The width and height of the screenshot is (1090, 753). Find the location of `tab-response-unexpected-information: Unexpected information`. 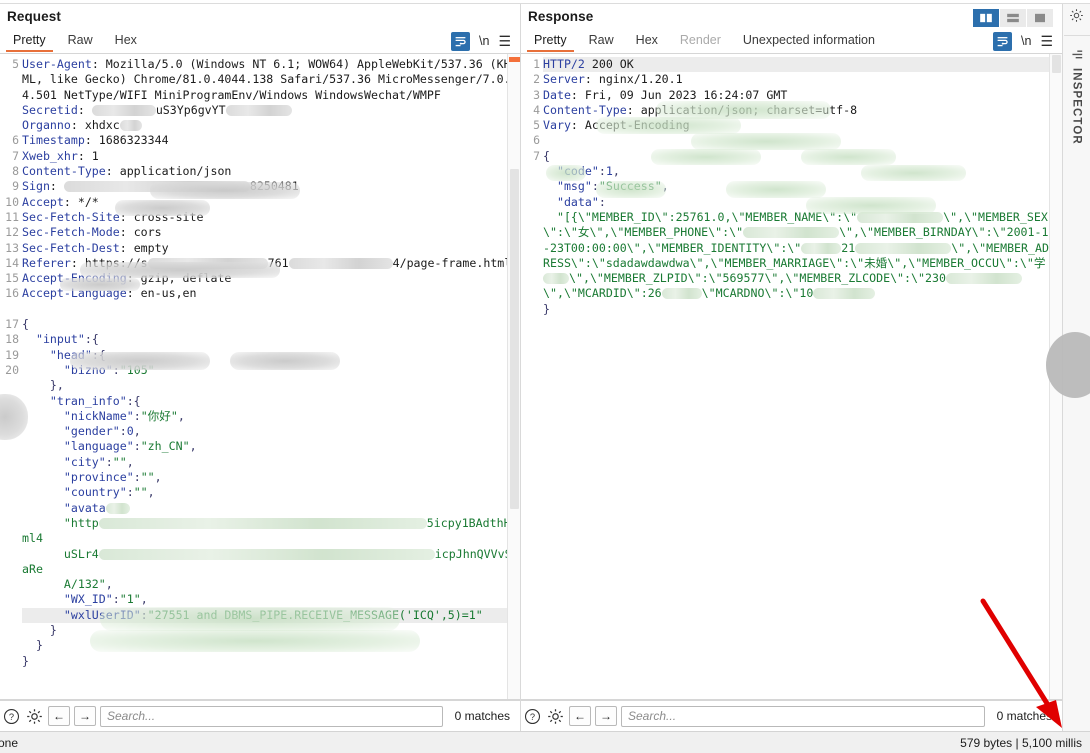

tab-response-unexpected-information: Unexpected information is located at coordinates (809, 41).